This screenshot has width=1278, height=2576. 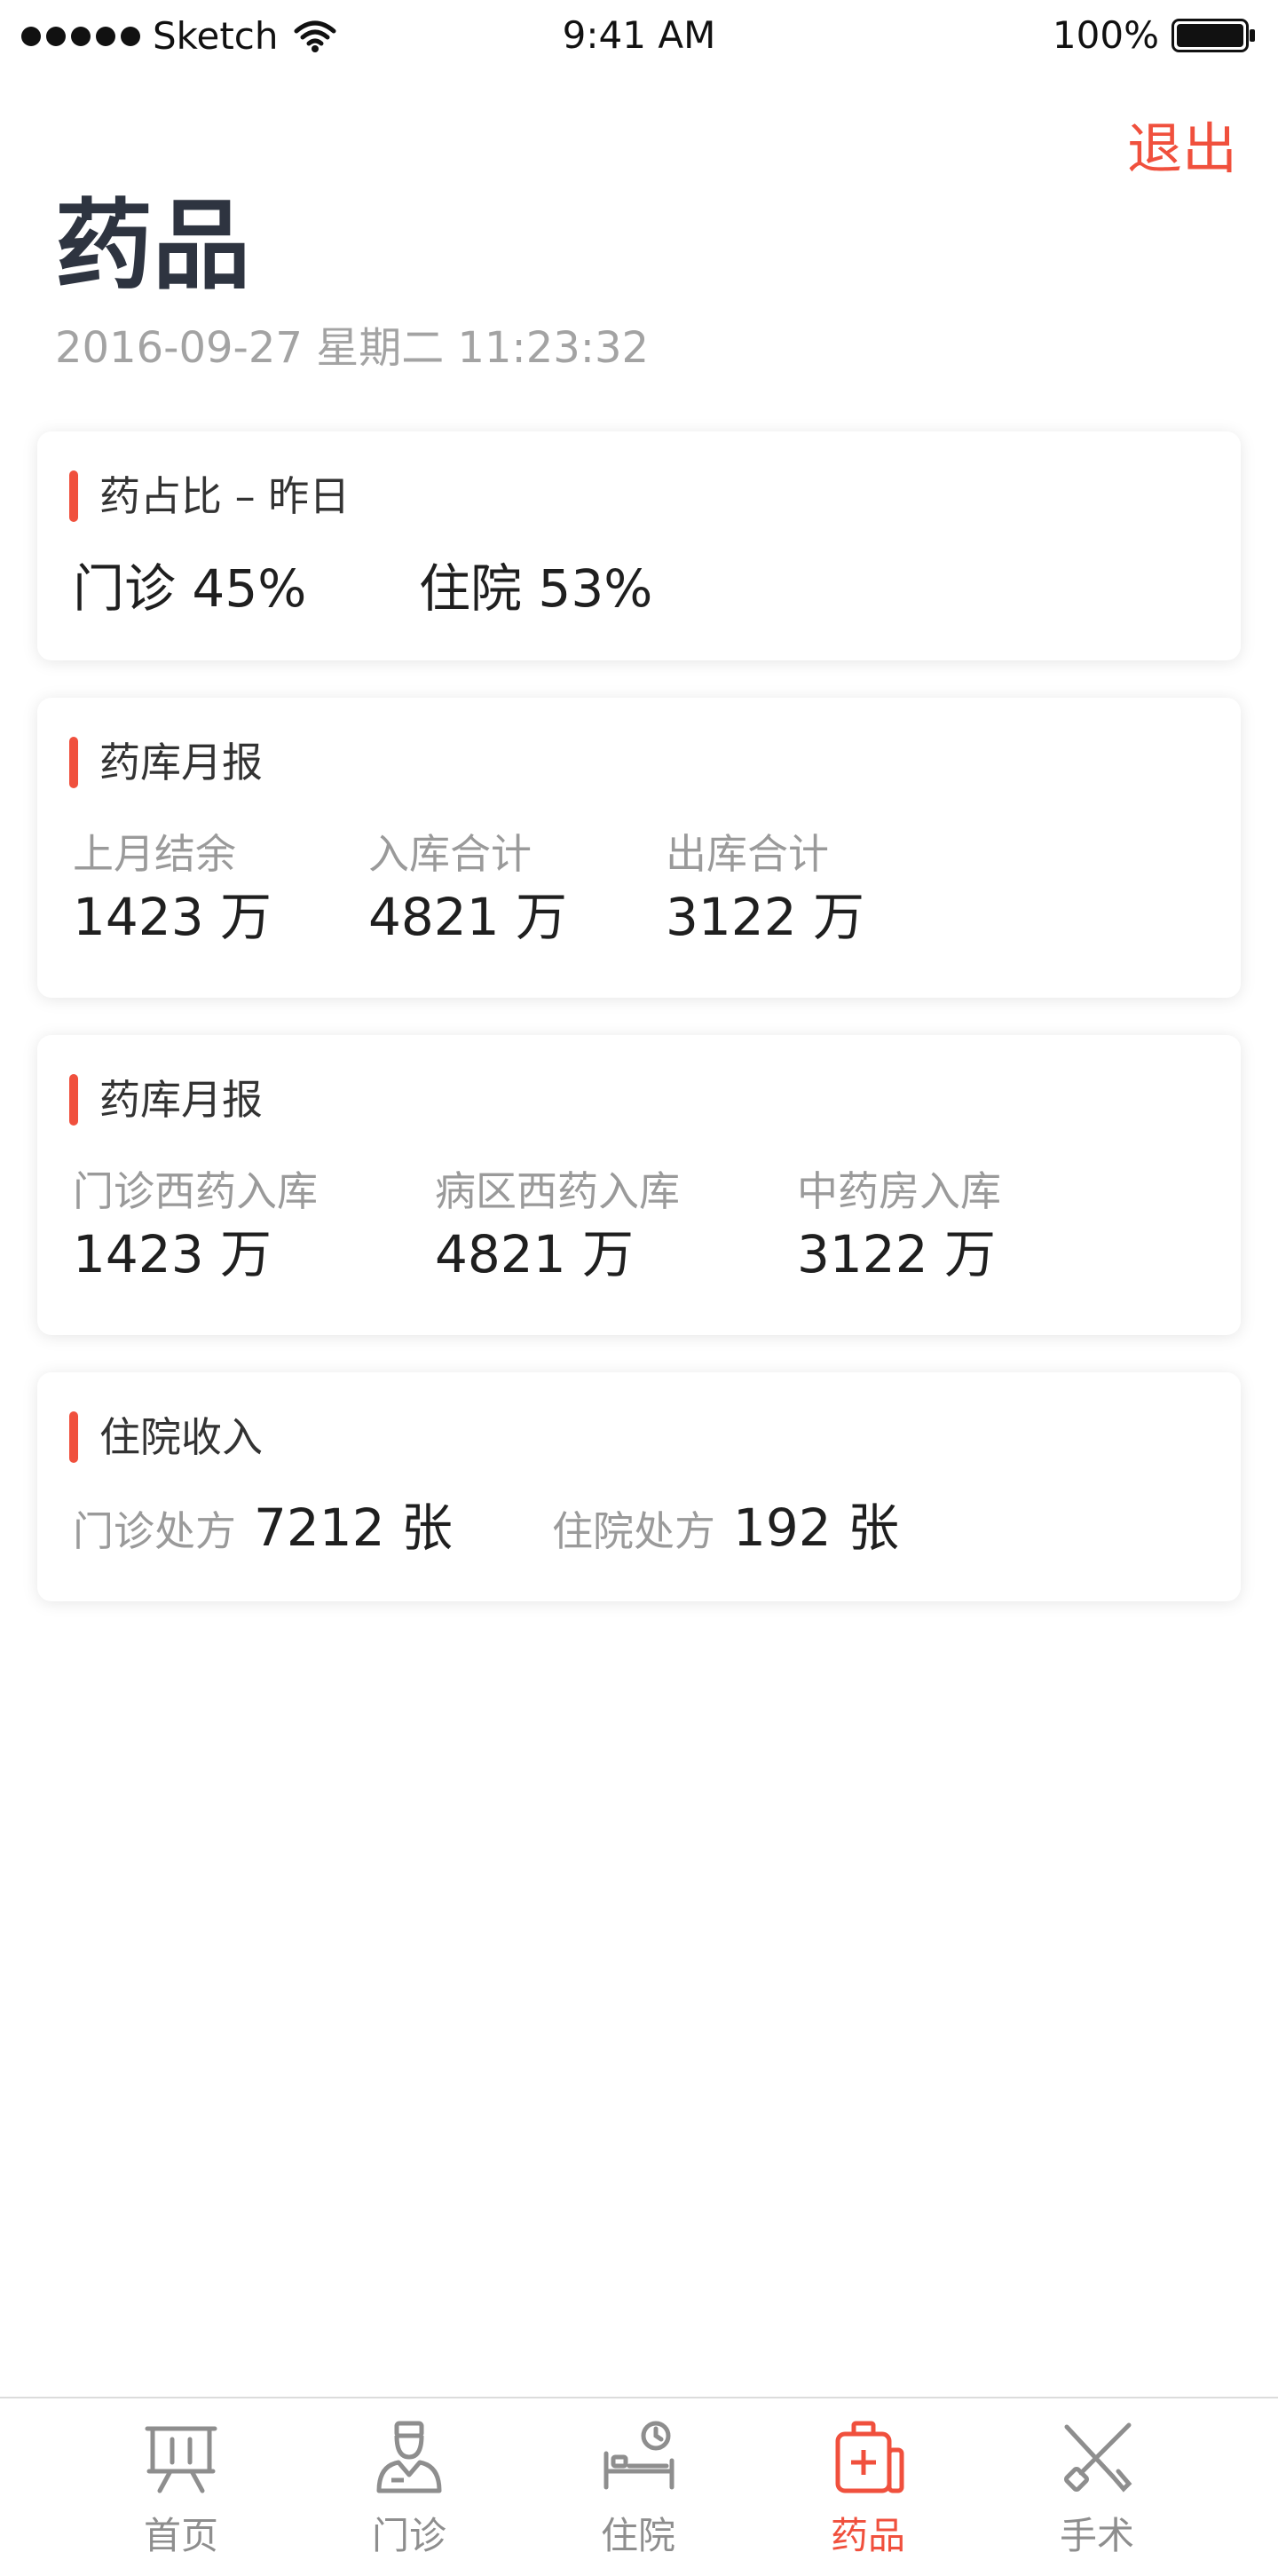 What do you see at coordinates (152, 246) in the screenshot?
I see `page-title: 药品` at bounding box center [152, 246].